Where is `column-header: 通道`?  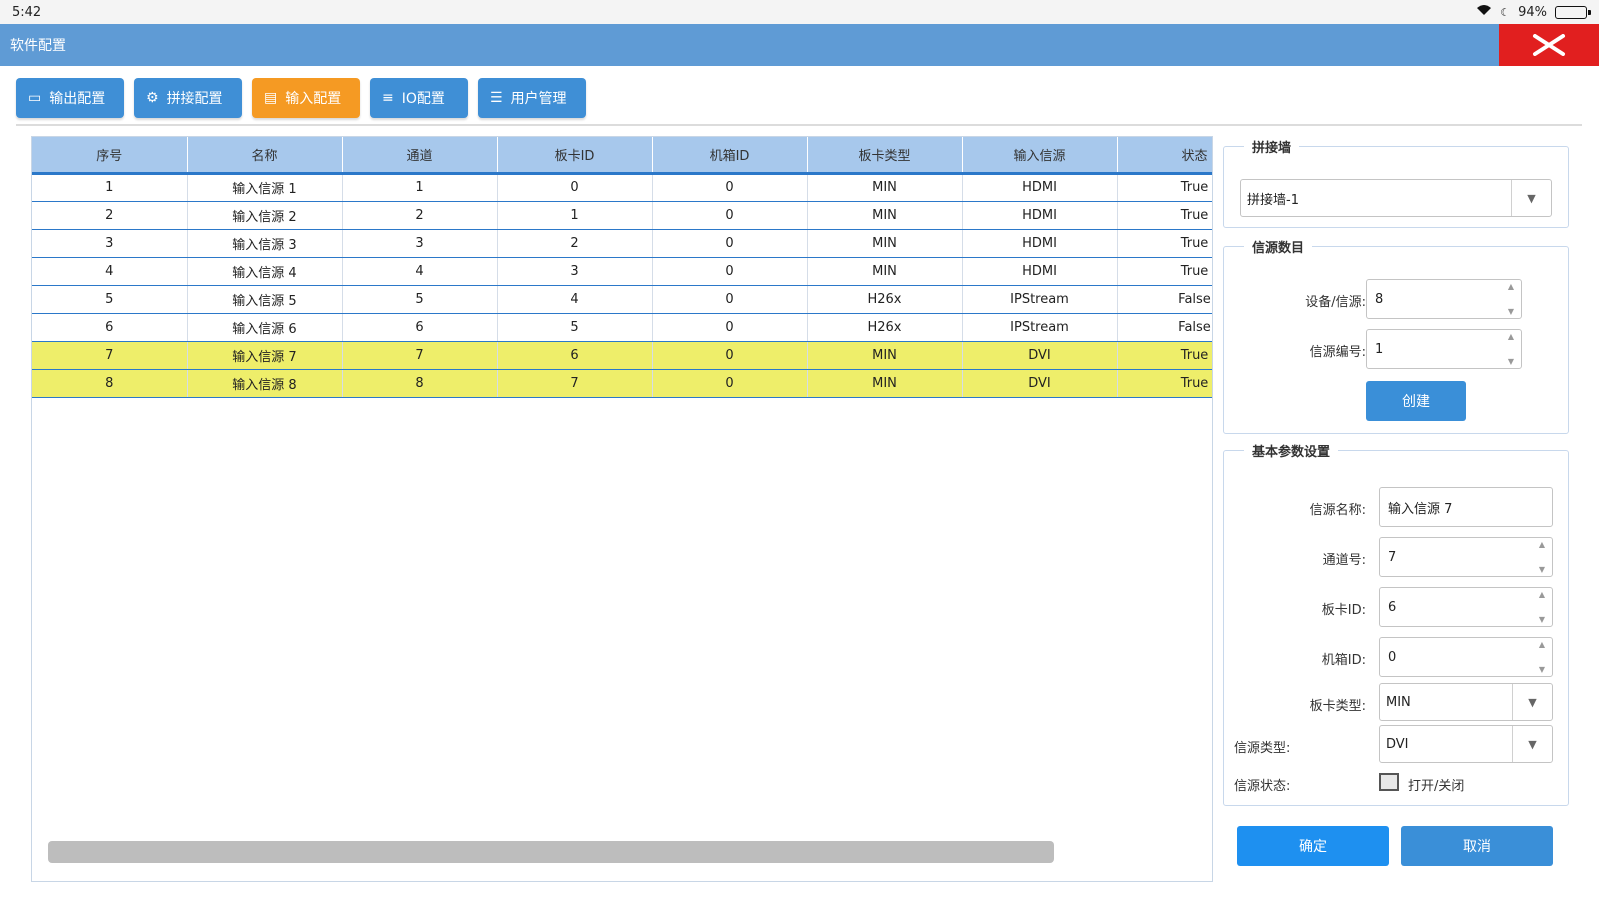
column-header: 通道 is located at coordinates (420, 156).